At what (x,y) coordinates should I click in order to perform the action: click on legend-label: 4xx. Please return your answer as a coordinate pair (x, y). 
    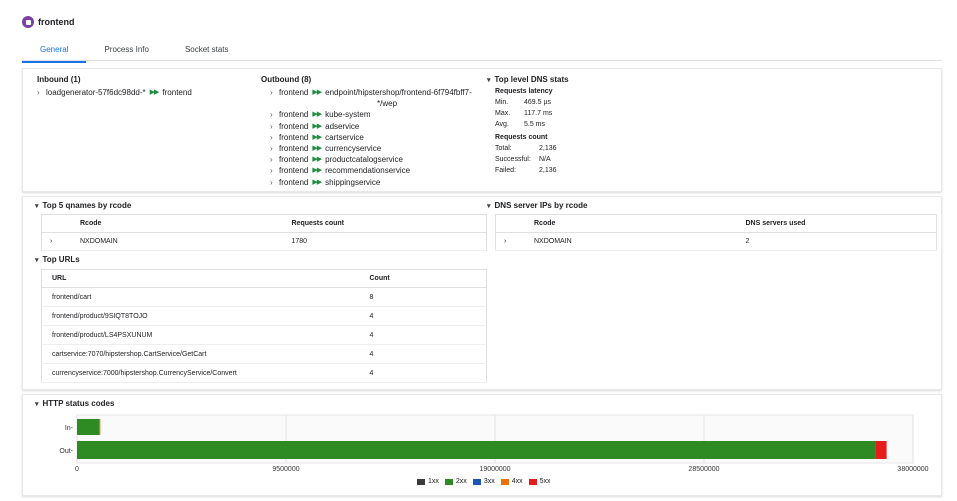
    Looking at the image, I should click on (517, 481).